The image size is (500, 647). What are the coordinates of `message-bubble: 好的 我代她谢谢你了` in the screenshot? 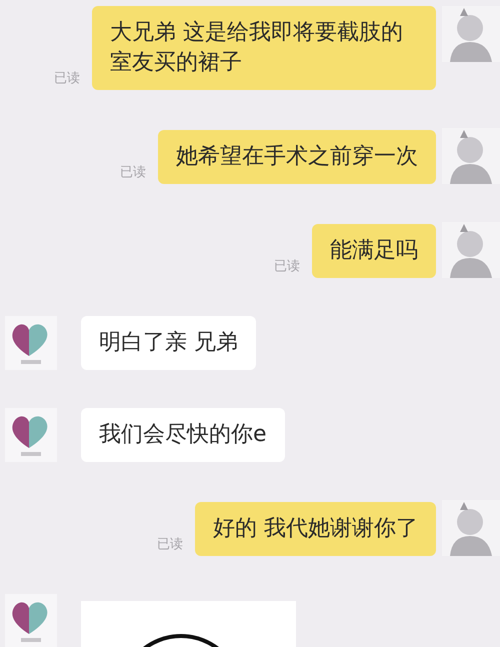 It's located at (315, 529).